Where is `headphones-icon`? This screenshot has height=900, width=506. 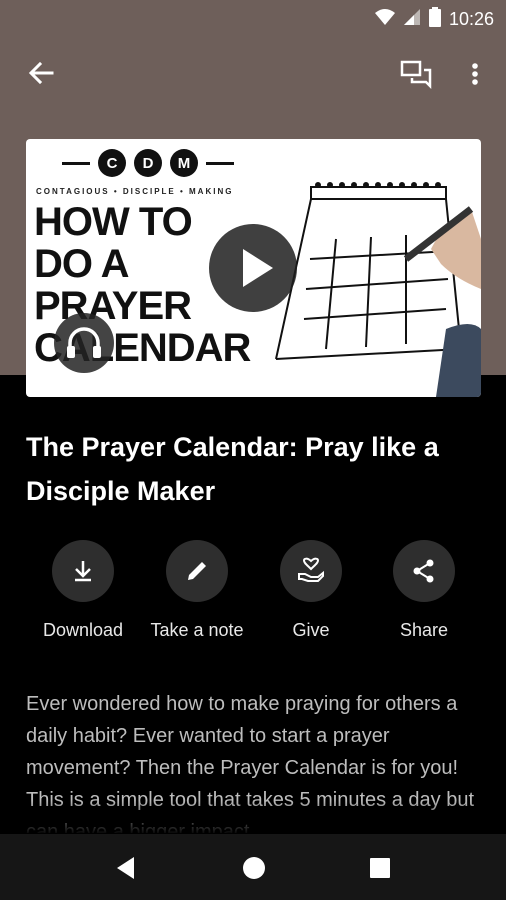
headphones-icon is located at coordinates (84, 343).